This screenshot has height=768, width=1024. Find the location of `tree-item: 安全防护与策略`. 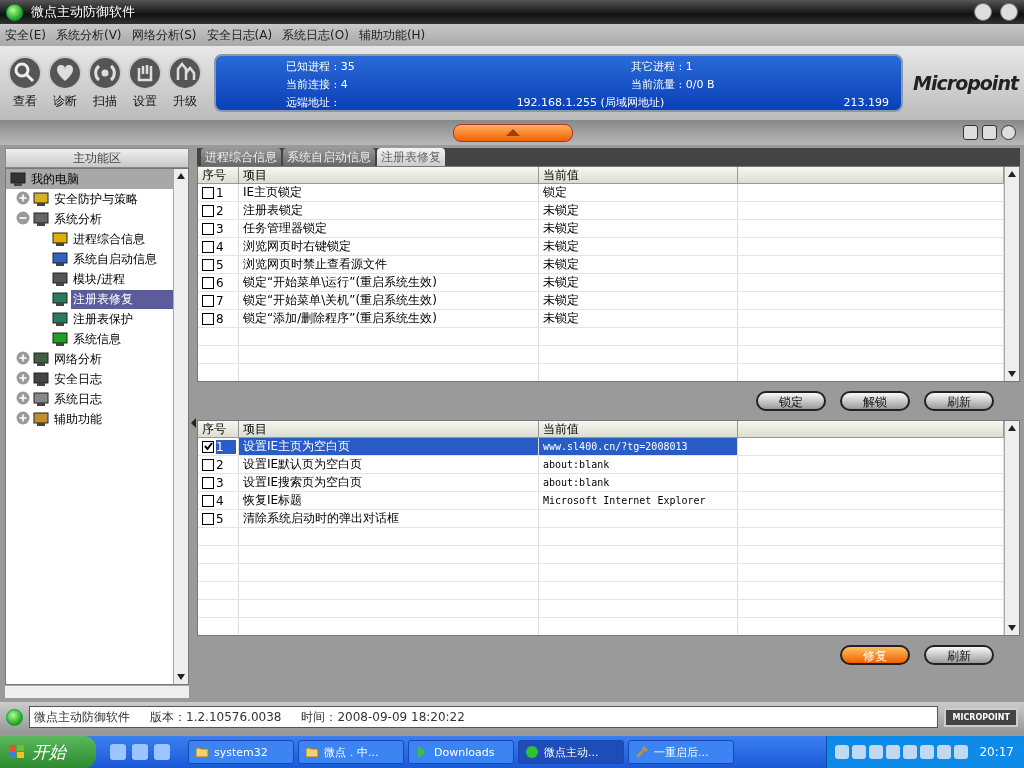

tree-item: 安全防护与策略 is located at coordinates (96, 199).